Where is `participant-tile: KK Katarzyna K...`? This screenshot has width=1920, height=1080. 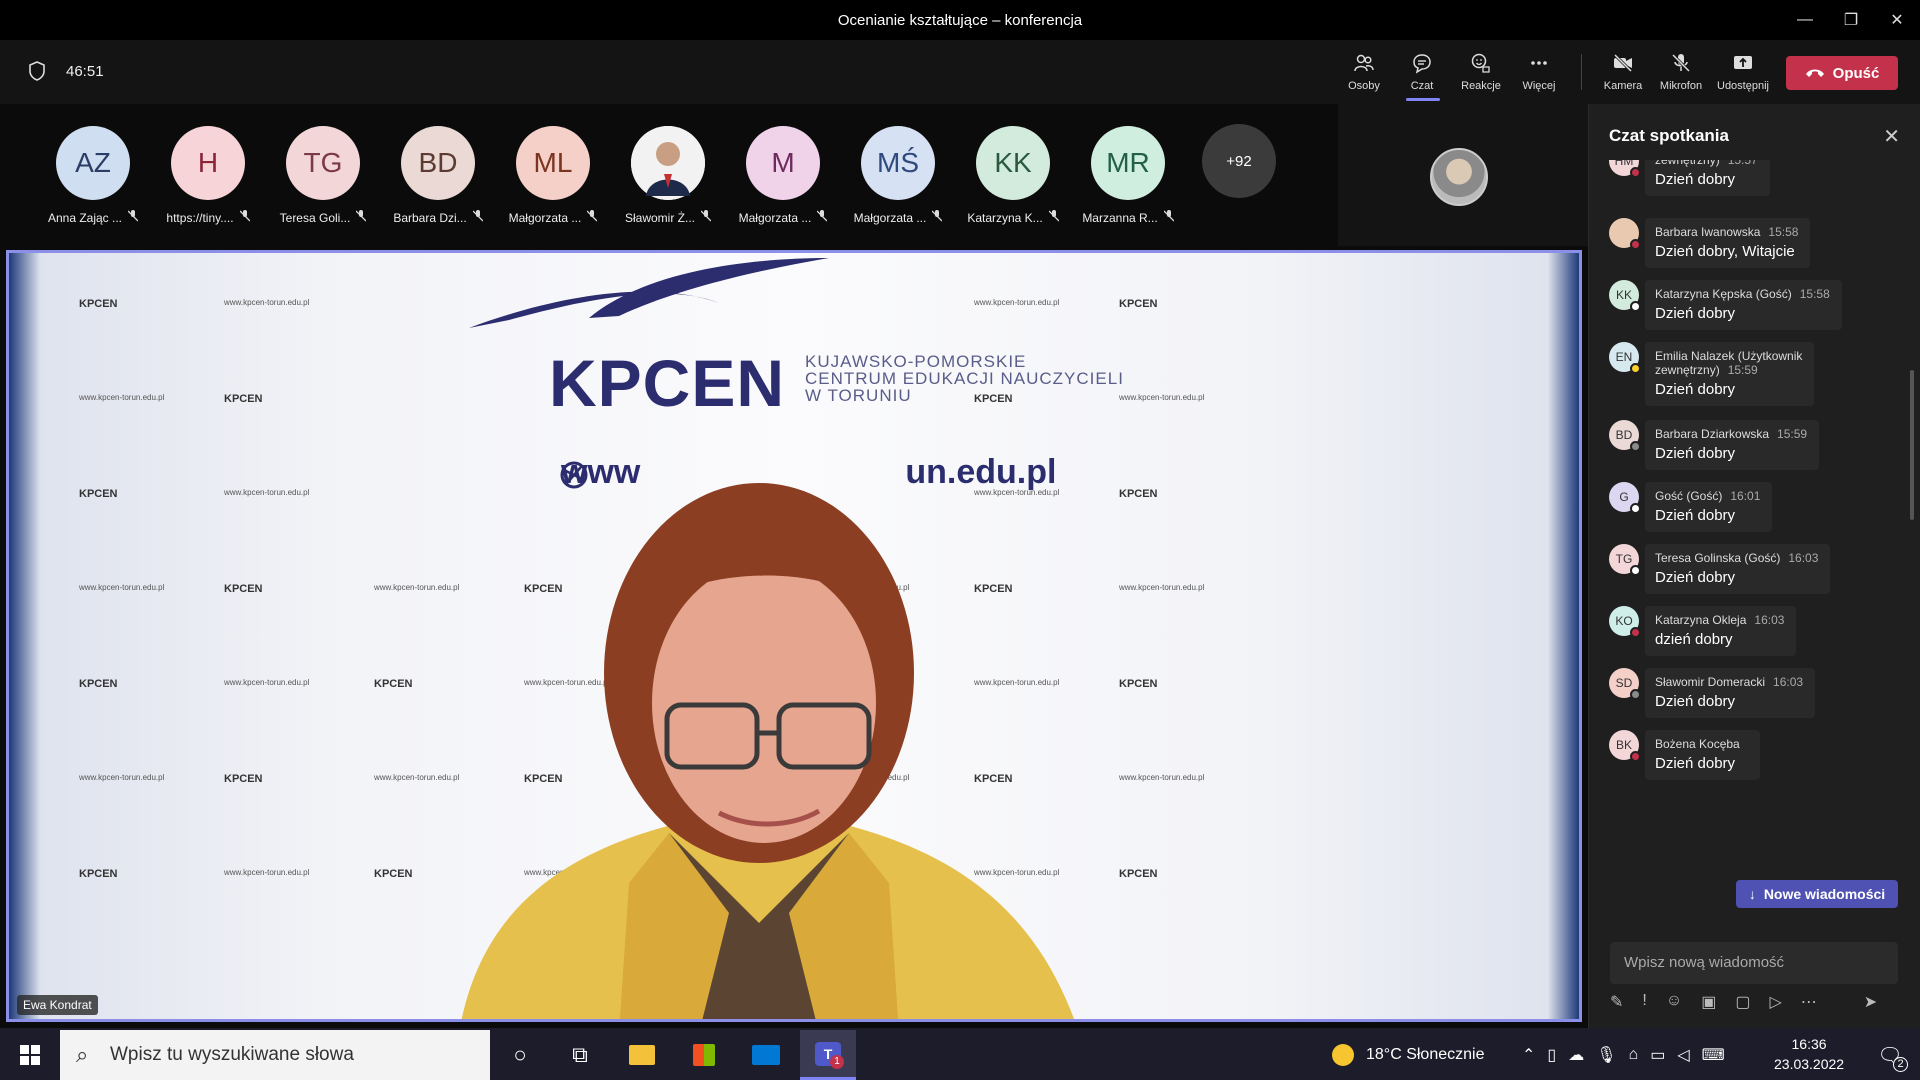
participant-tile: KK Katarzyna K... is located at coordinates (1013, 175).